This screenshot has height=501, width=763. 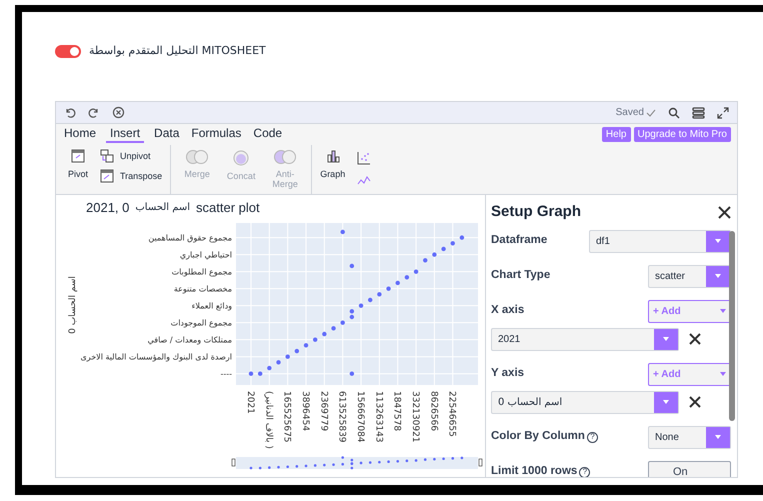 What do you see at coordinates (732, 326) in the screenshot?
I see `scrollbar` at bounding box center [732, 326].